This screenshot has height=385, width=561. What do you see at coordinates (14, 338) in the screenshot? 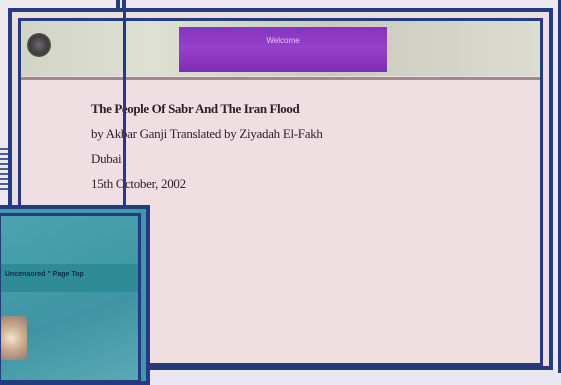
I see `portrait-image` at bounding box center [14, 338].